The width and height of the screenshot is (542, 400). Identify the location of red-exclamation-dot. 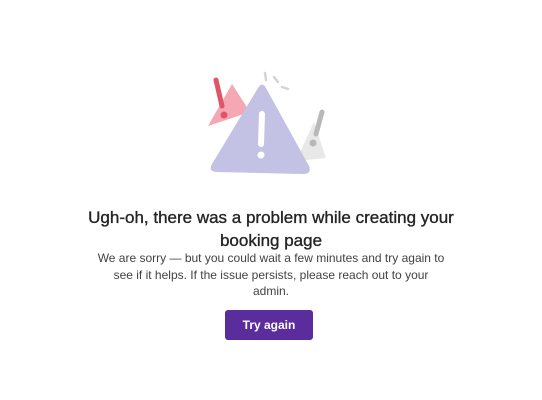
(224, 115).